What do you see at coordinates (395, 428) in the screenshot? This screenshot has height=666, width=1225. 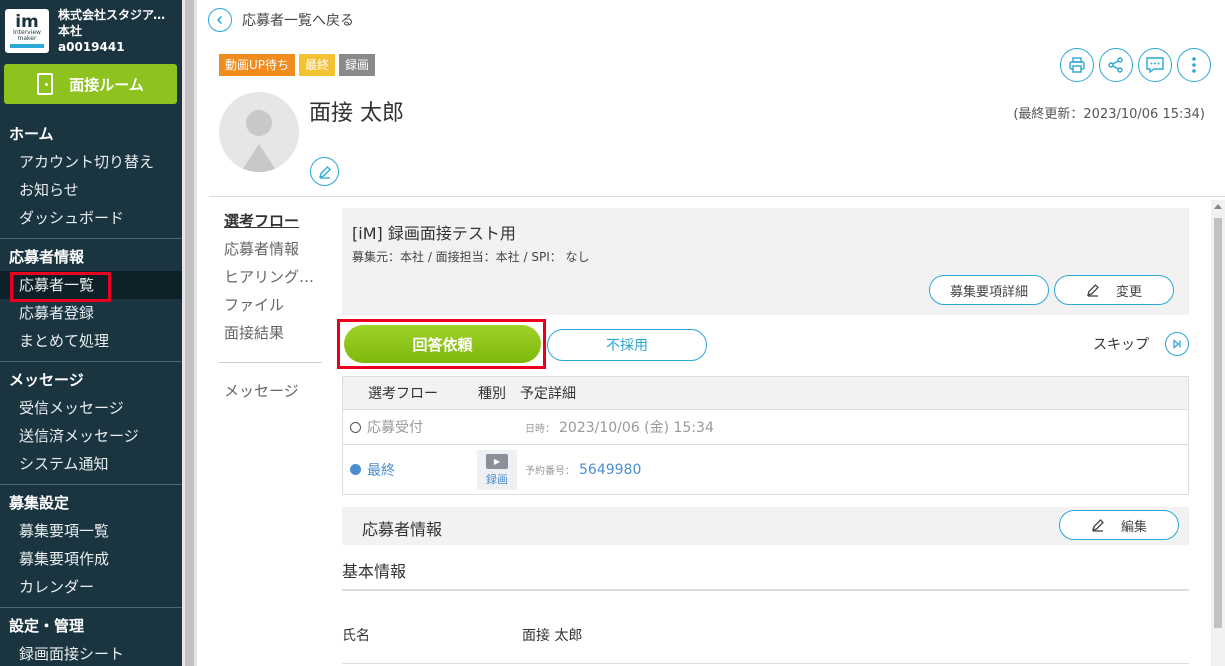 I see `step-name: 応募受付` at bounding box center [395, 428].